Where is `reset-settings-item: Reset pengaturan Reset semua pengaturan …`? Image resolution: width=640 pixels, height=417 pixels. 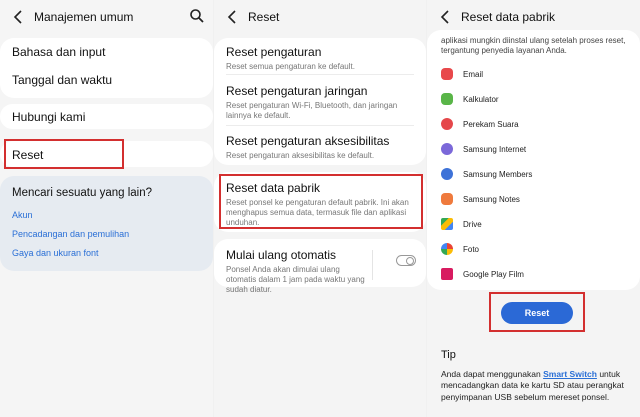 reset-settings-item: Reset pengaturan Reset semua pengaturan … is located at coordinates (320, 58).